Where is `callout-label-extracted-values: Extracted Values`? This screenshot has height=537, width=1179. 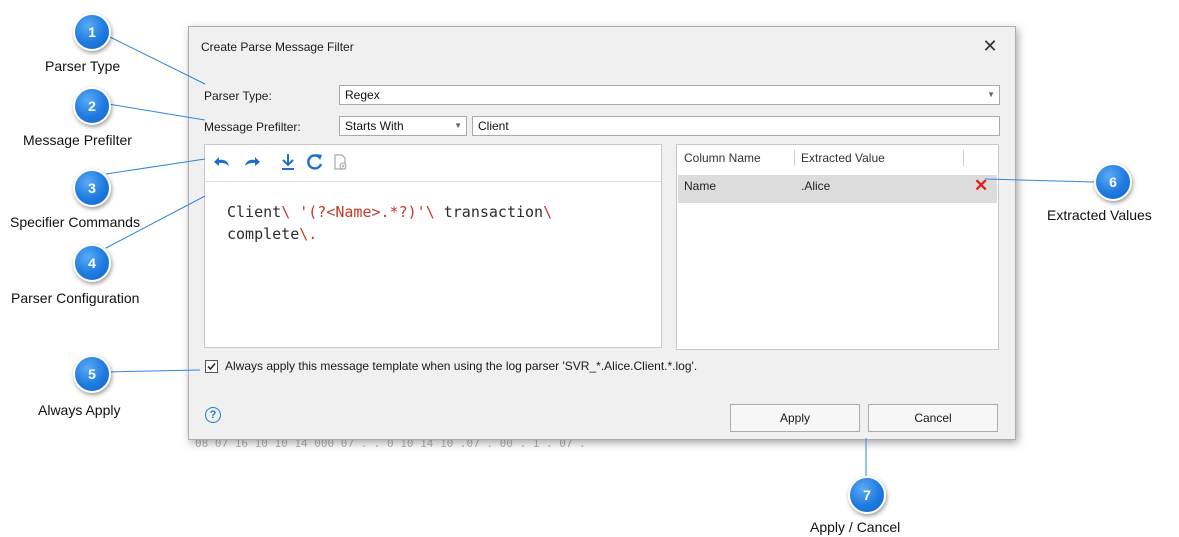 callout-label-extracted-values: Extracted Values is located at coordinates (1099, 215).